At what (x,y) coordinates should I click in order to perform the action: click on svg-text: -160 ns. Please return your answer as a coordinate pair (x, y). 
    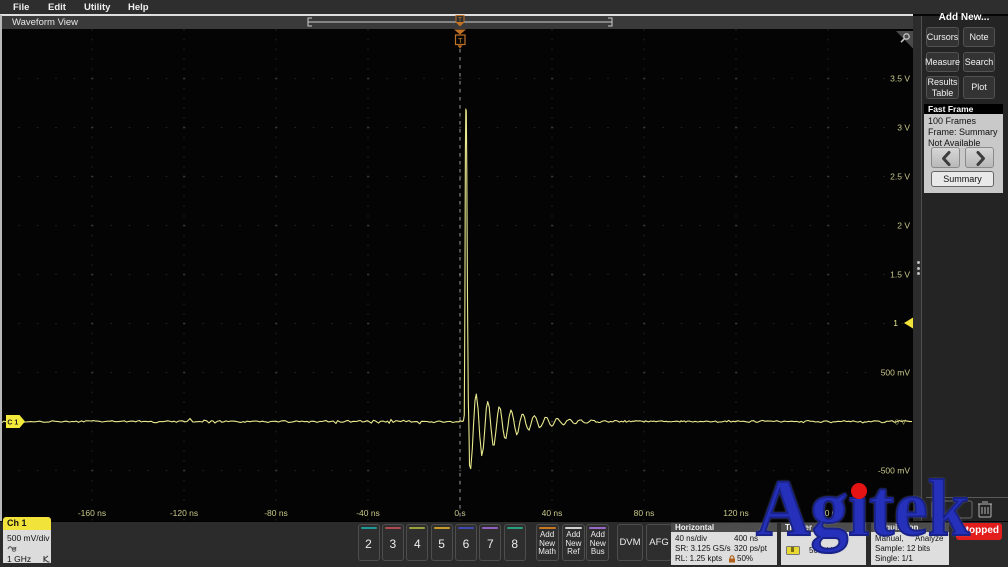
    Looking at the image, I should click on (92, 513).